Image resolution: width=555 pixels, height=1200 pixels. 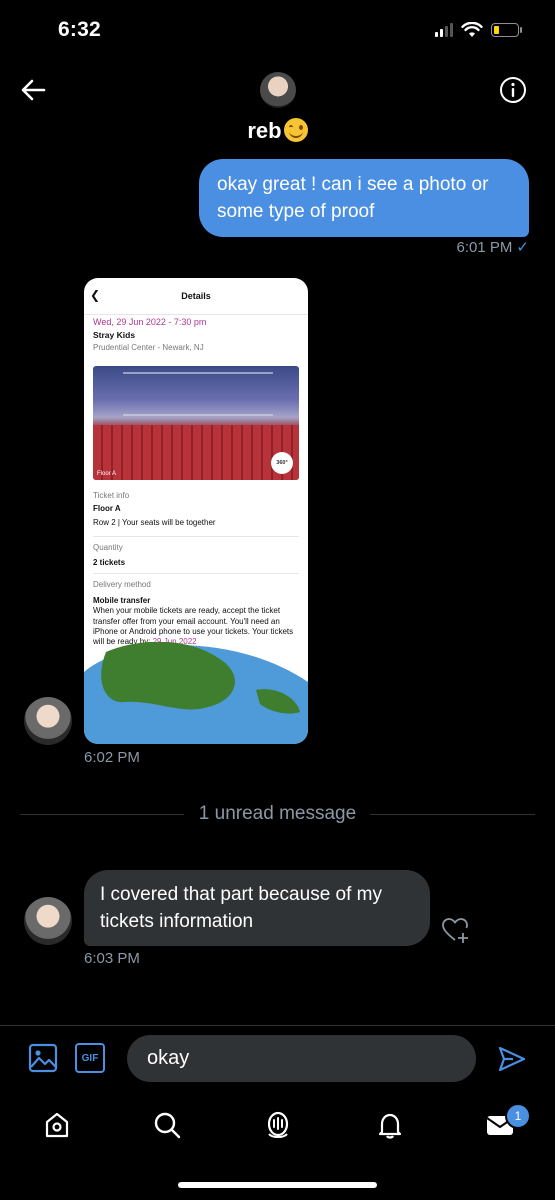 What do you see at coordinates (506, 30) in the screenshot?
I see `battery-icon` at bounding box center [506, 30].